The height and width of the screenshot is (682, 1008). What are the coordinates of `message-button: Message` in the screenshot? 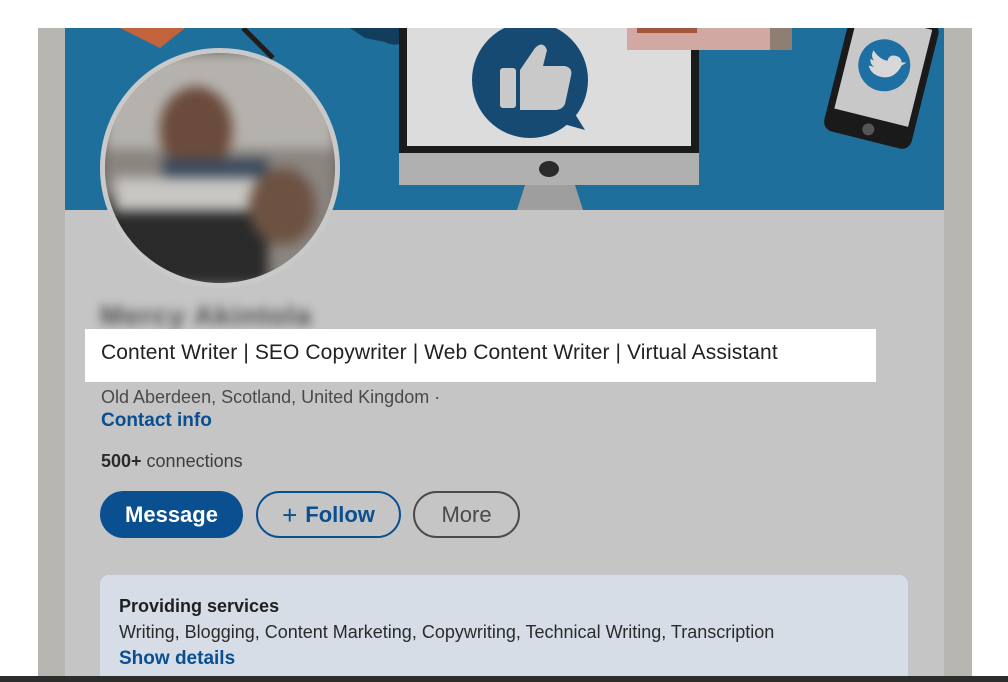 It's located at (171, 514).